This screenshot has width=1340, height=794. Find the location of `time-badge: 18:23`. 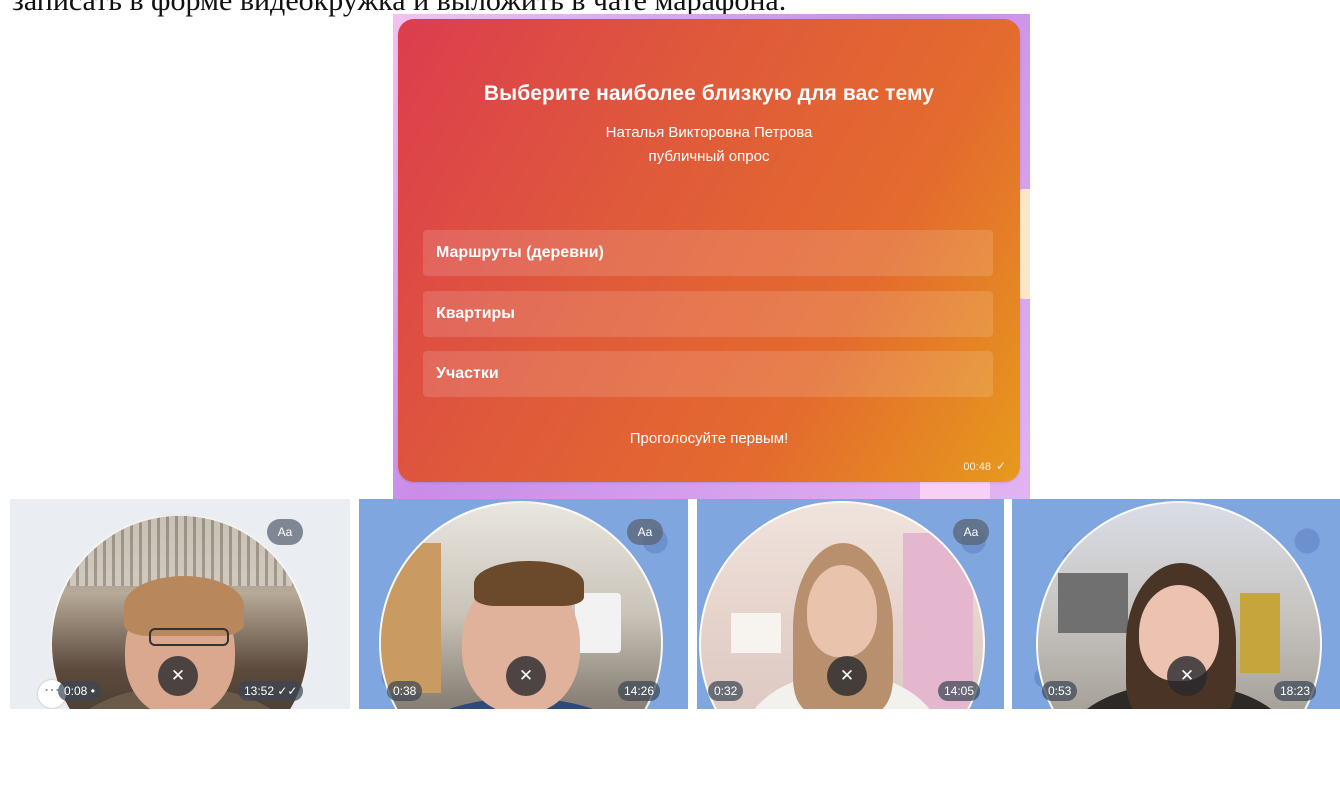

time-badge: 18:23 is located at coordinates (1295, 691).